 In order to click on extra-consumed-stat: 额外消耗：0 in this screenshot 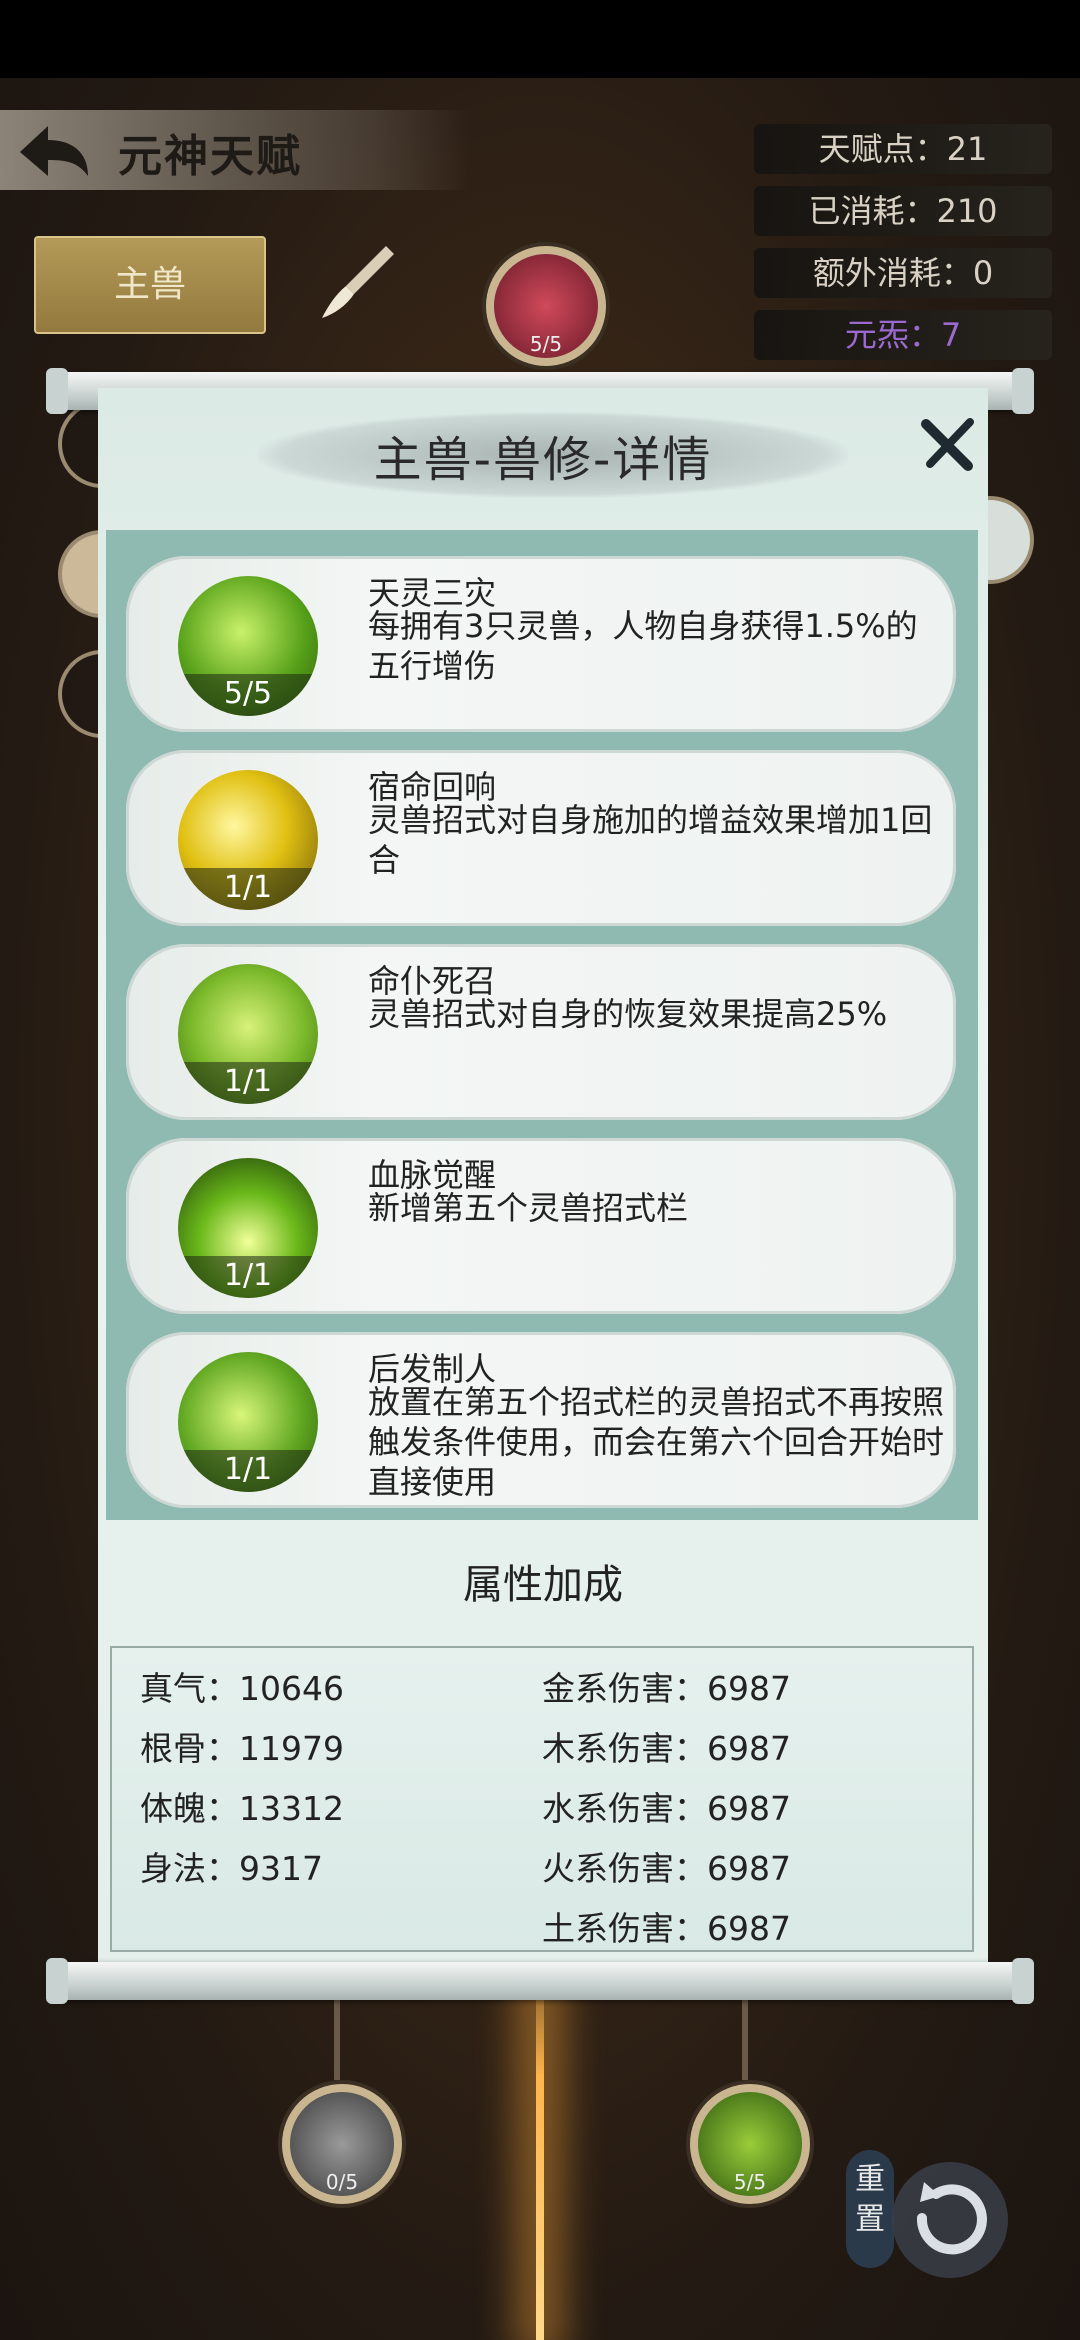, I will do `click(903, 273)`.